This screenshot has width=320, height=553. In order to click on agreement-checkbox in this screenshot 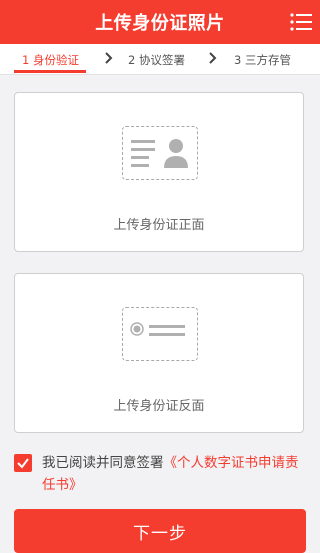, I will do `click(23, 463)`.